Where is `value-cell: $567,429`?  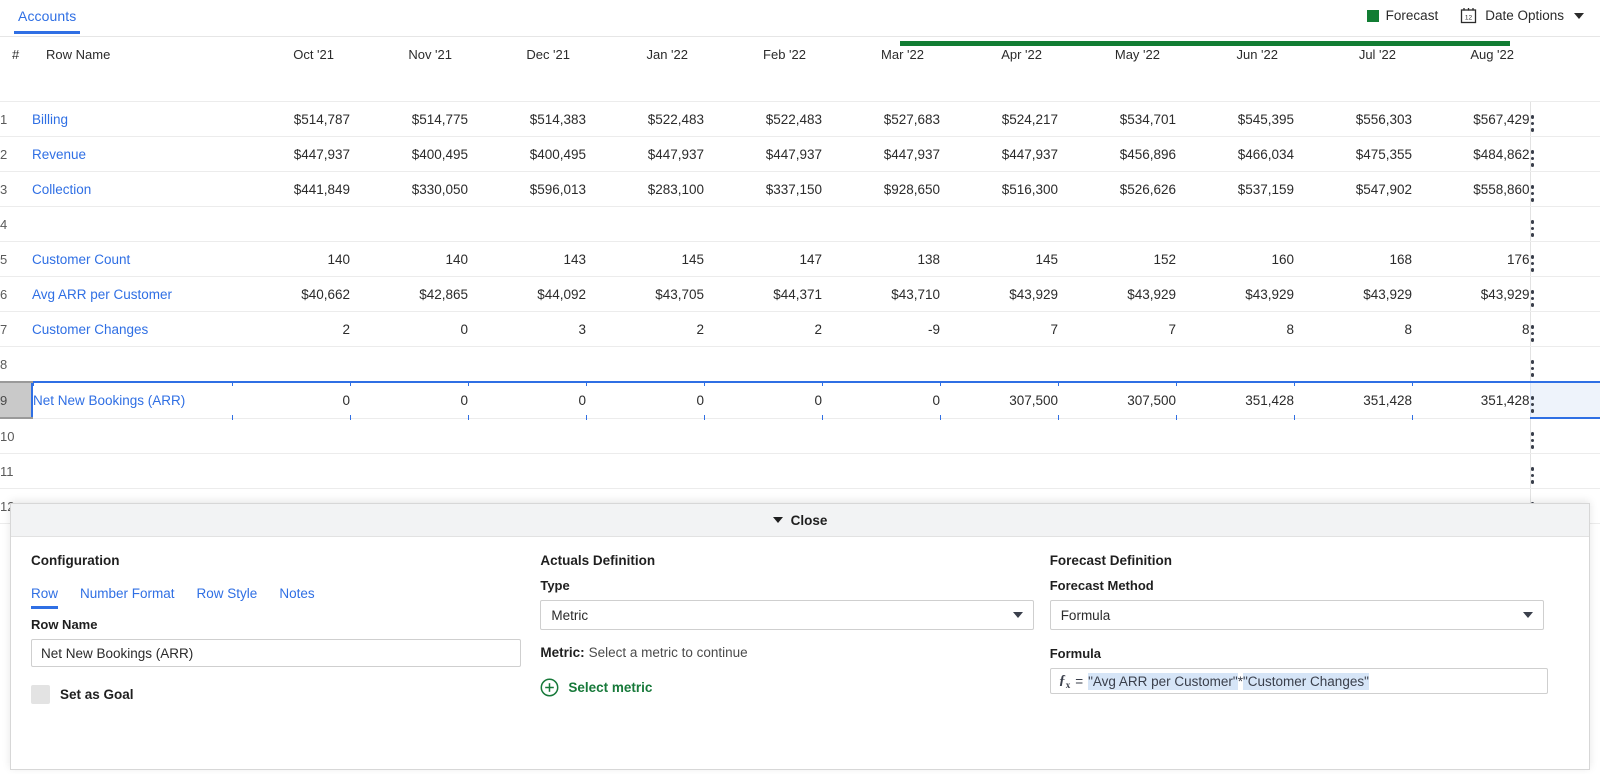 value-cell: $567,429 is located at coordinates (1471, 119).